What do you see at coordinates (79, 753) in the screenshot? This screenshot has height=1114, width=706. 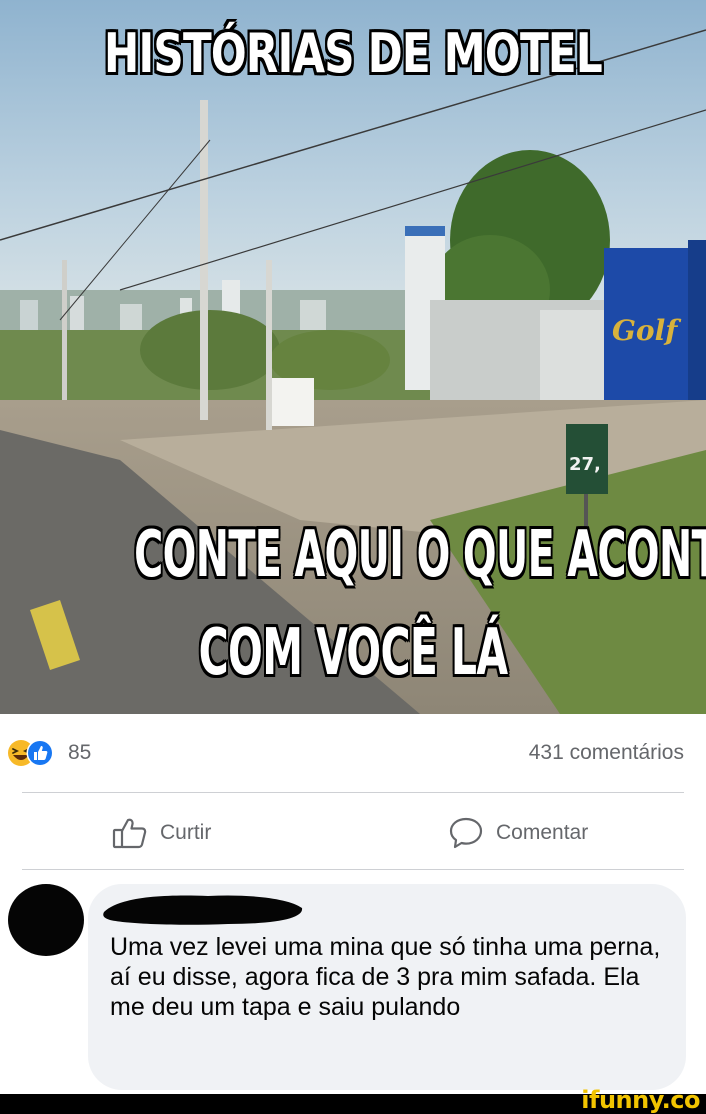 I see `reaction-count: 85` at bounding box center [79, 753].